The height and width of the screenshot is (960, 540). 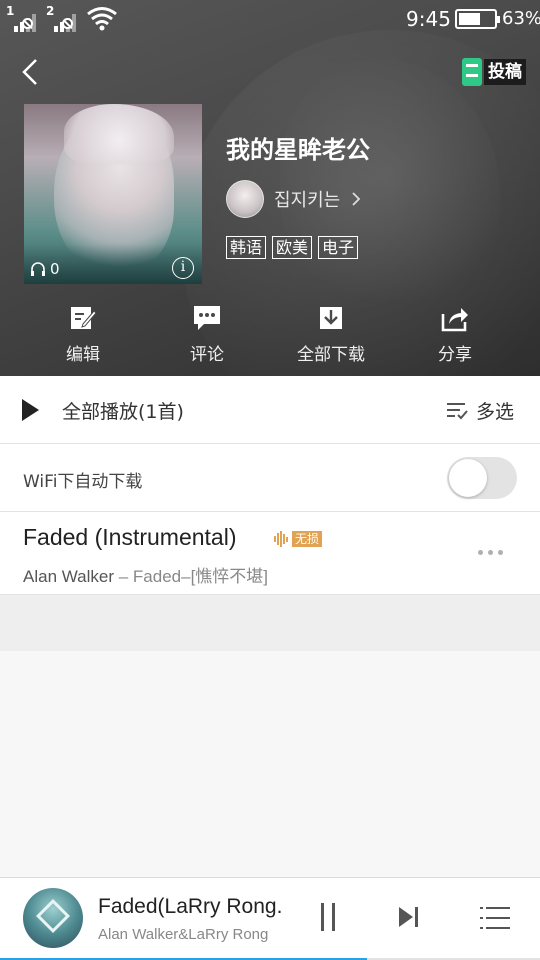 What do you see at coordinates (307, 200) in the screenshot?
I see `creator-name: 집지키는` at bounding box center [307, 200].